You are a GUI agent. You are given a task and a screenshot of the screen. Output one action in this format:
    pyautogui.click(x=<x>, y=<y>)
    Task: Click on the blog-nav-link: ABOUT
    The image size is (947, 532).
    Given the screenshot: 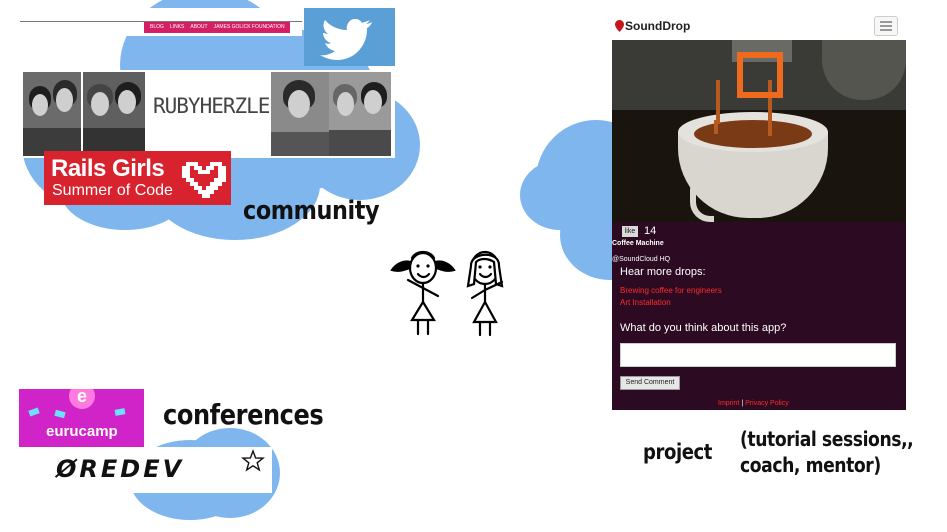 What is the action you would take?
    pyautogui.click(x=198, y=27)
    